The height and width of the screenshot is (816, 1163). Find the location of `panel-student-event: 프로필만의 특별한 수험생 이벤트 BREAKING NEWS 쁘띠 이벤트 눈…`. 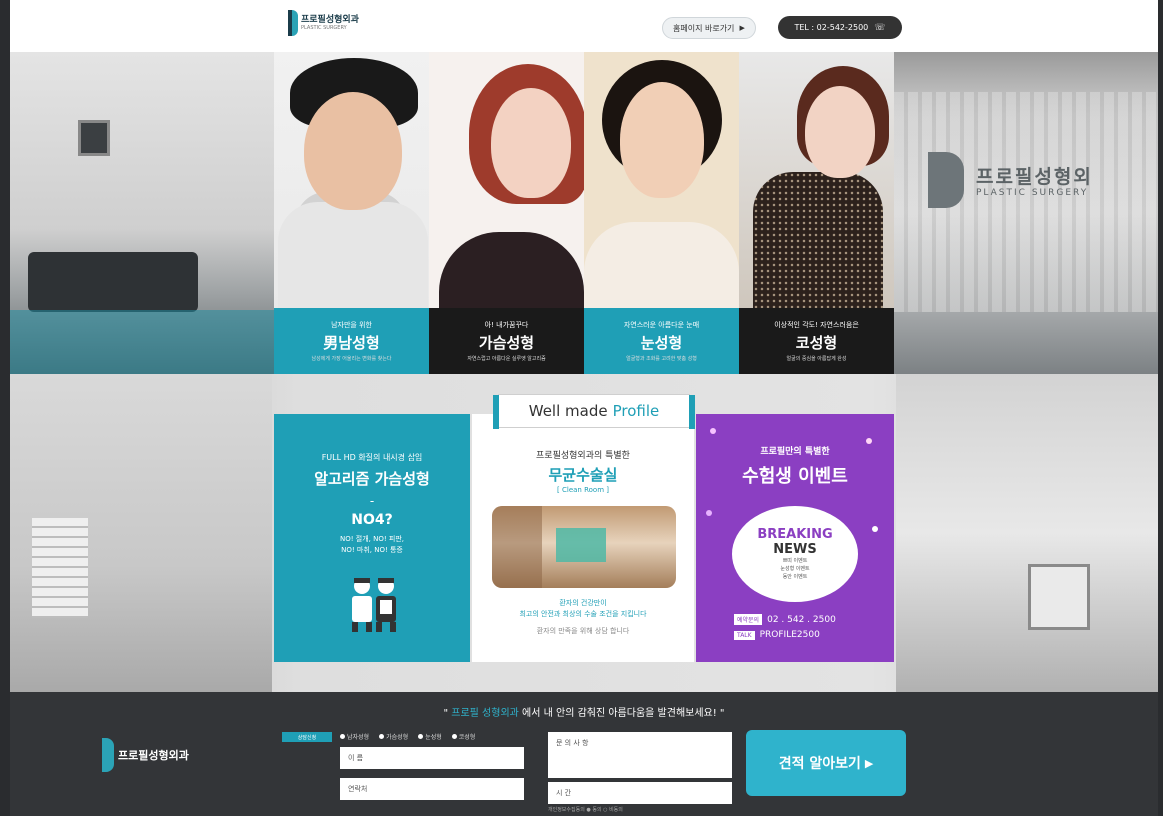

panel-student-event: 프로필만의 특별한 수험생 이벤트 BREAKING NEWS 쁘띠 이벤트 눈… is located at coordinates (795, 538).